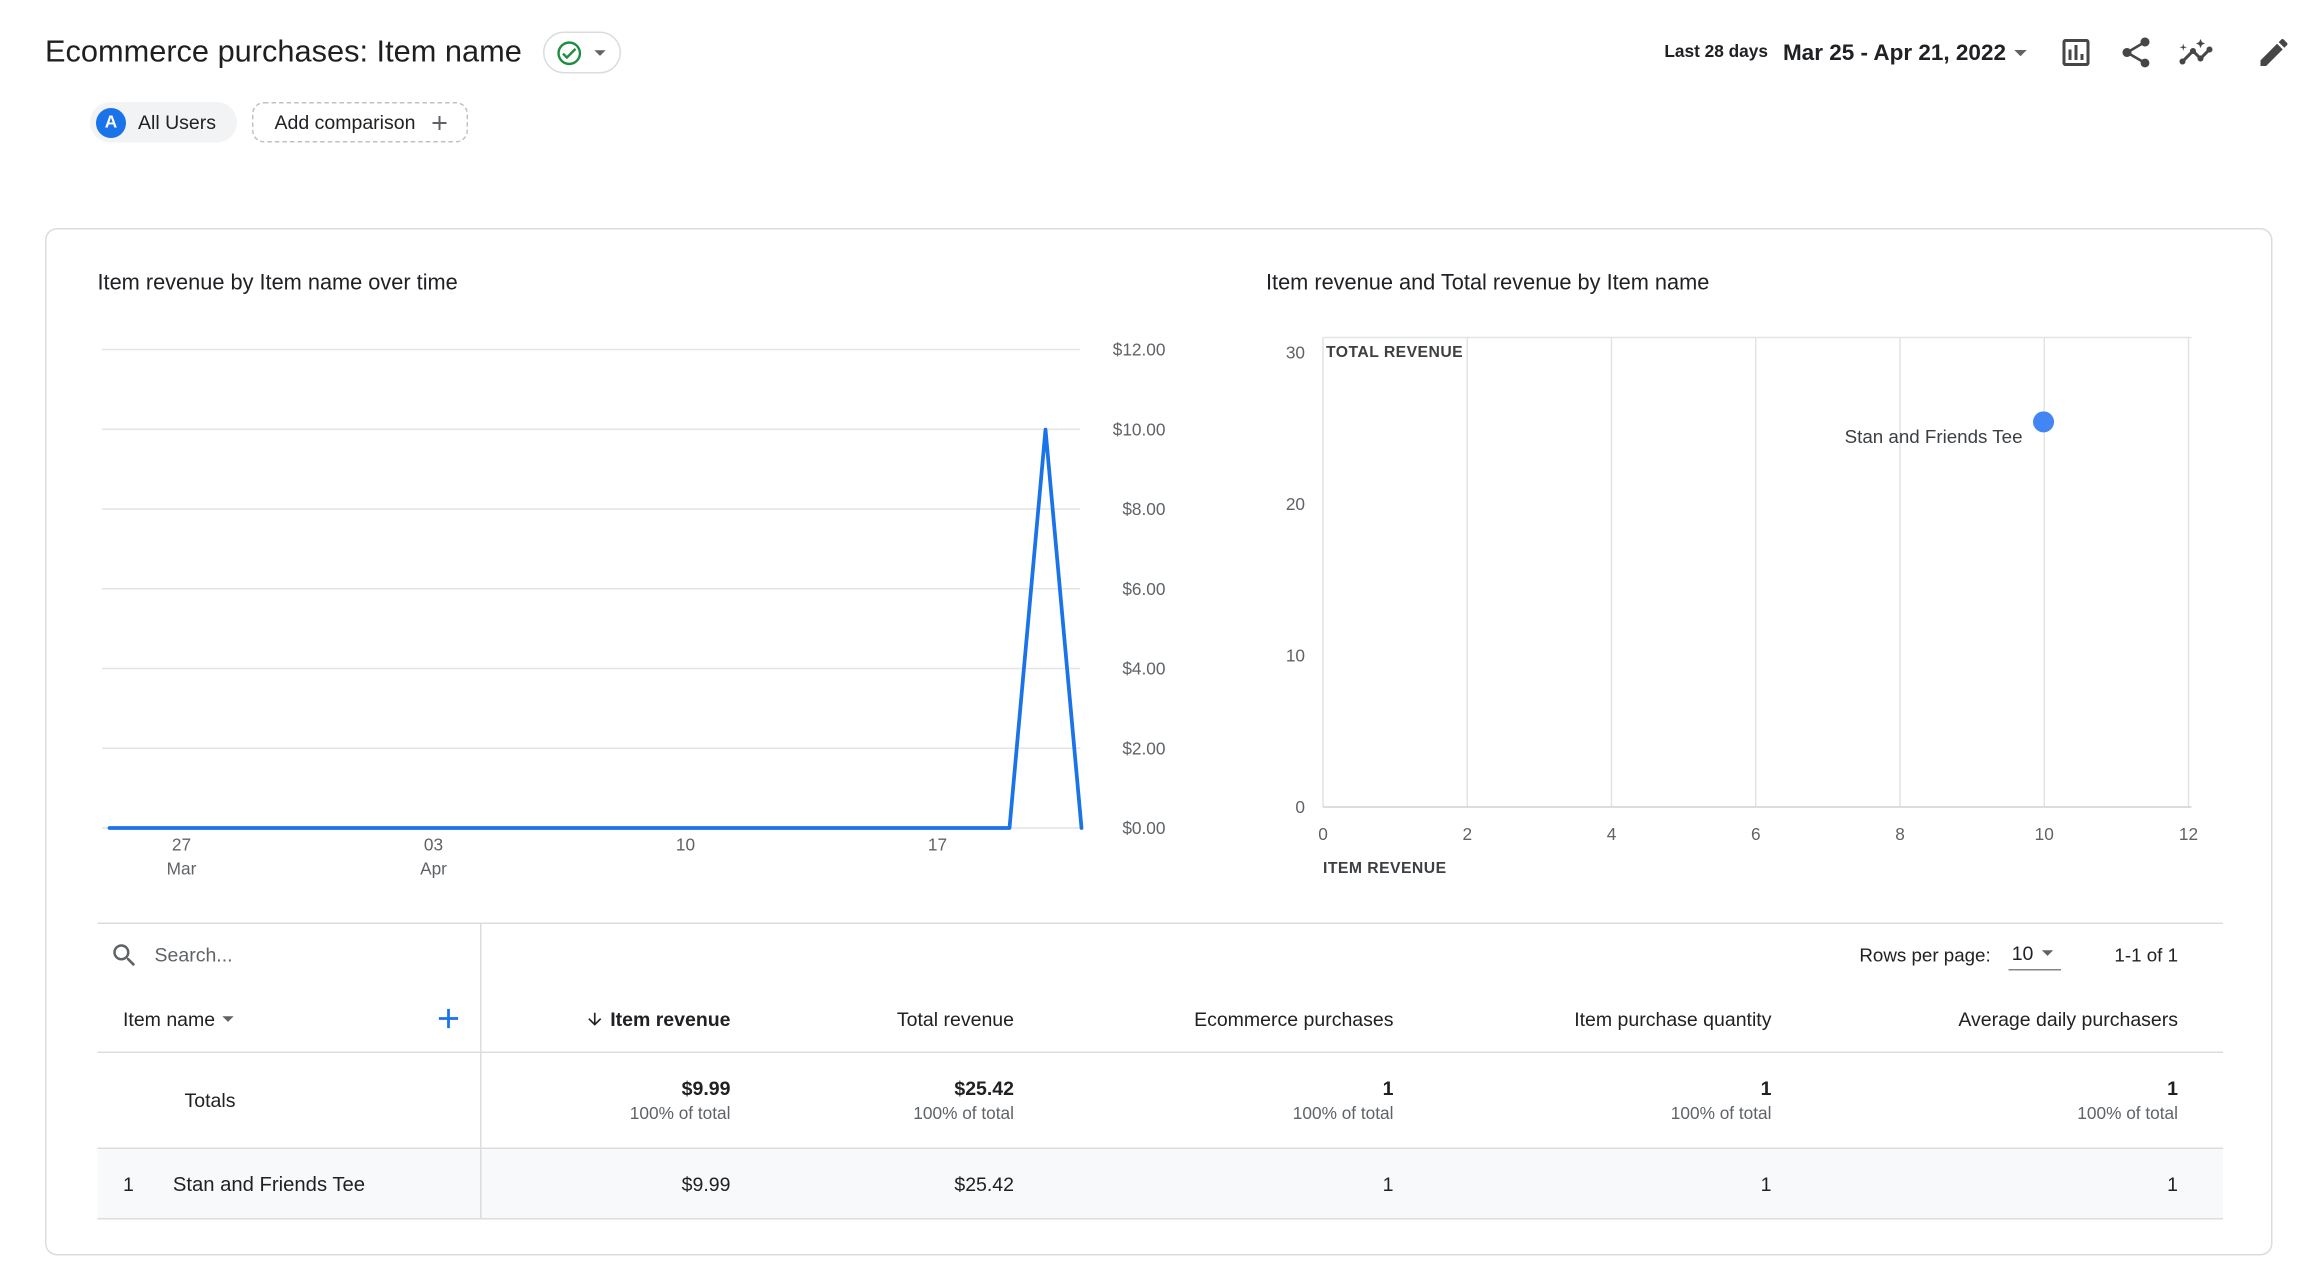 This screenshot has height=1275, width=2318. I want to click on search-input, so click(267, 954).